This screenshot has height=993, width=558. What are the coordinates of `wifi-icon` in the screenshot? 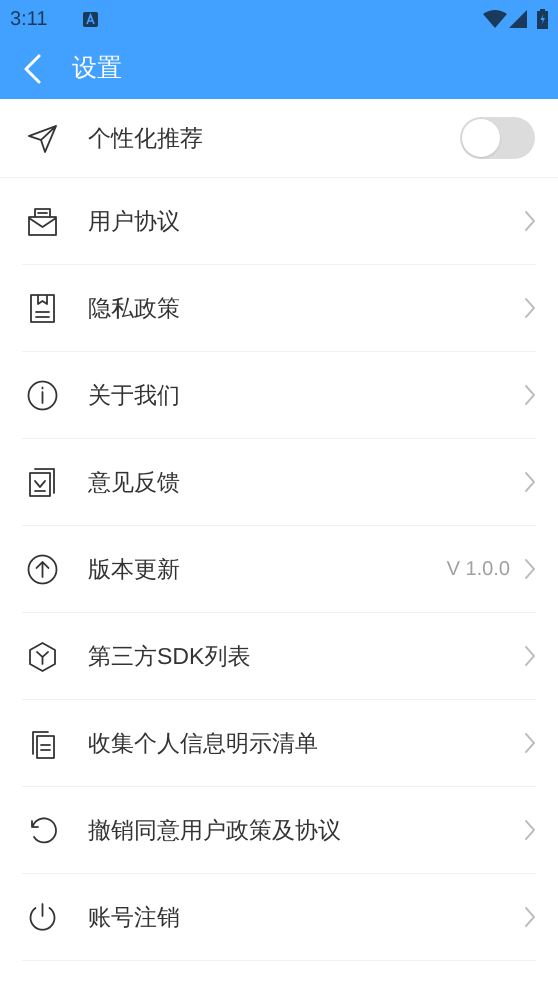 It's located at (495, 19).